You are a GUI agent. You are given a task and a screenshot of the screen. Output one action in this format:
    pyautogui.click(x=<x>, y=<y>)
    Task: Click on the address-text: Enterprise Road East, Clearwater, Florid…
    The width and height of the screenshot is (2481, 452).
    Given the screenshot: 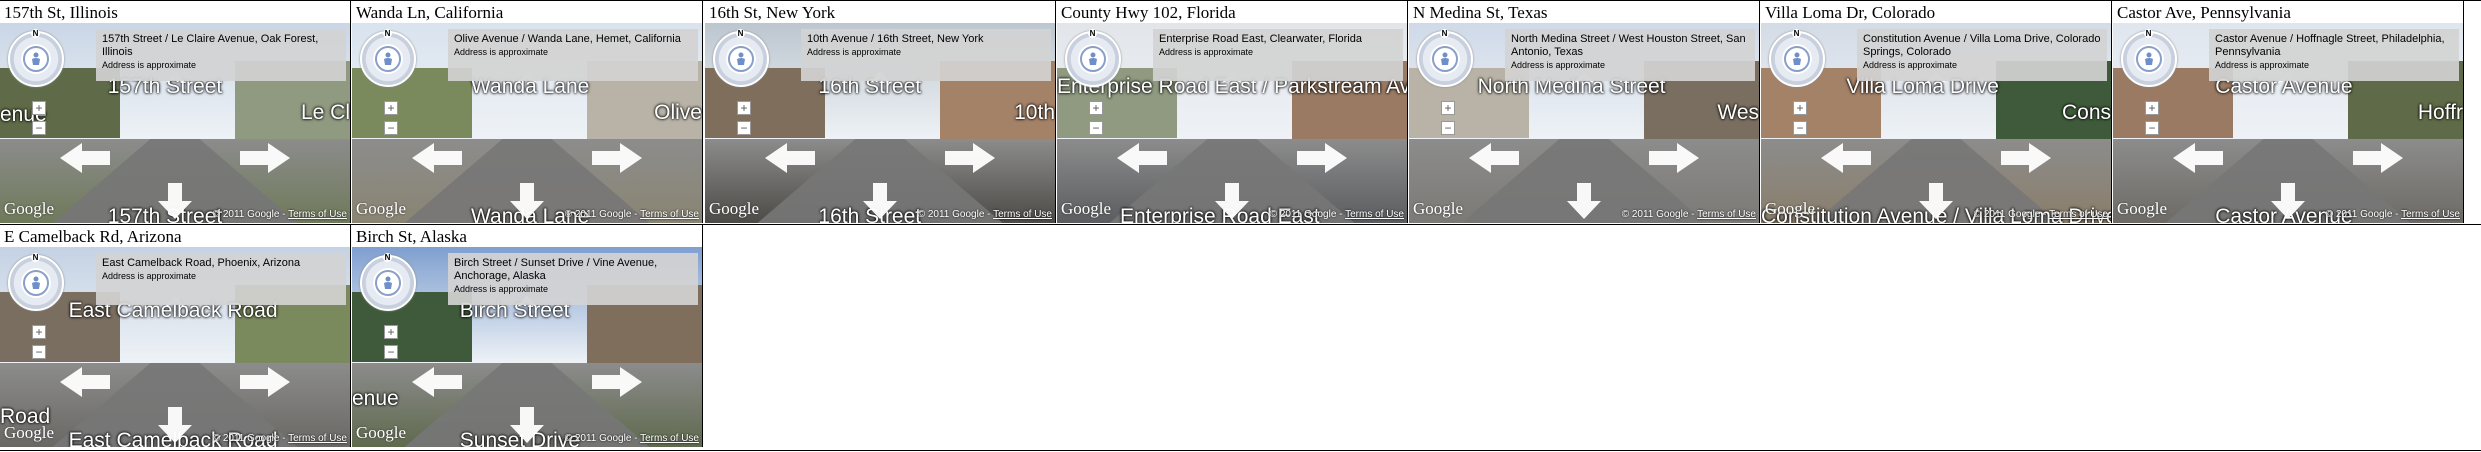 What is the action you would take?
    pyautogui.click(x=1278, y=39)
    